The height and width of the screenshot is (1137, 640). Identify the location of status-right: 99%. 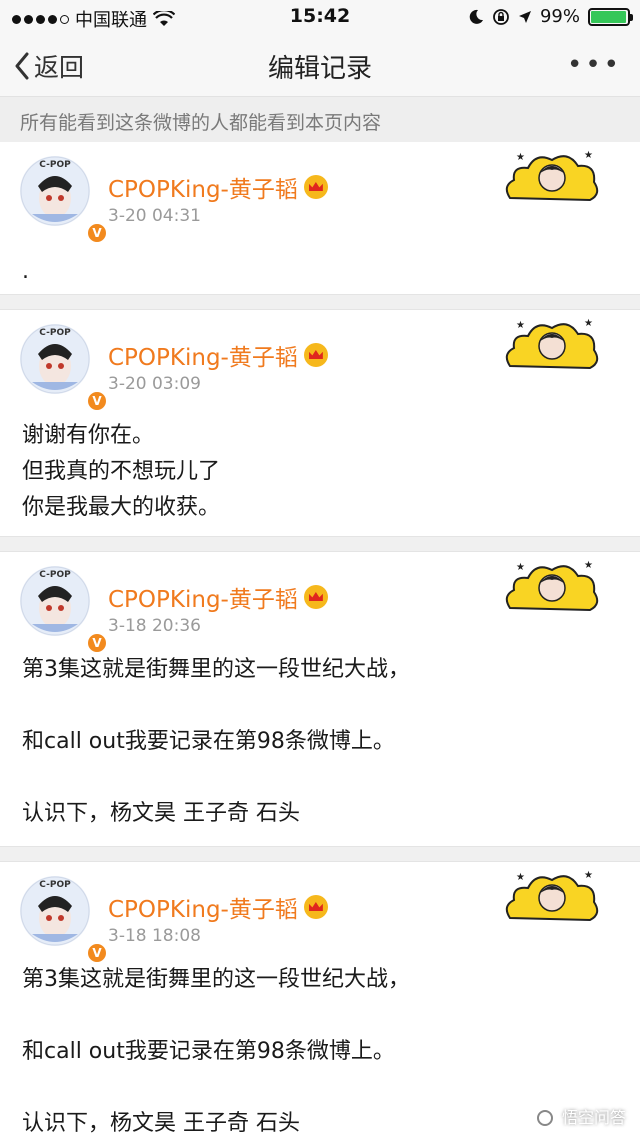
(550, 16).